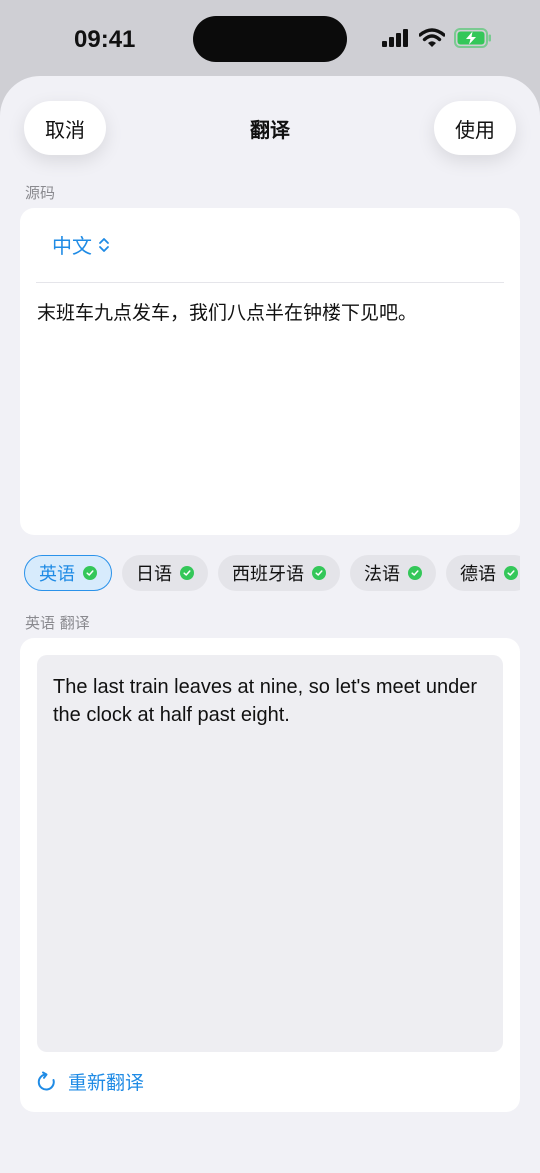 Image resolution: width=540 pixels, height=1173 pixels. What do you see at coordinates (270, 313) in the screenshot?
I see `source-text-input: 末班车九点发车，我们八点半在钟楼下见吧。` at bounding box center [270, 313].